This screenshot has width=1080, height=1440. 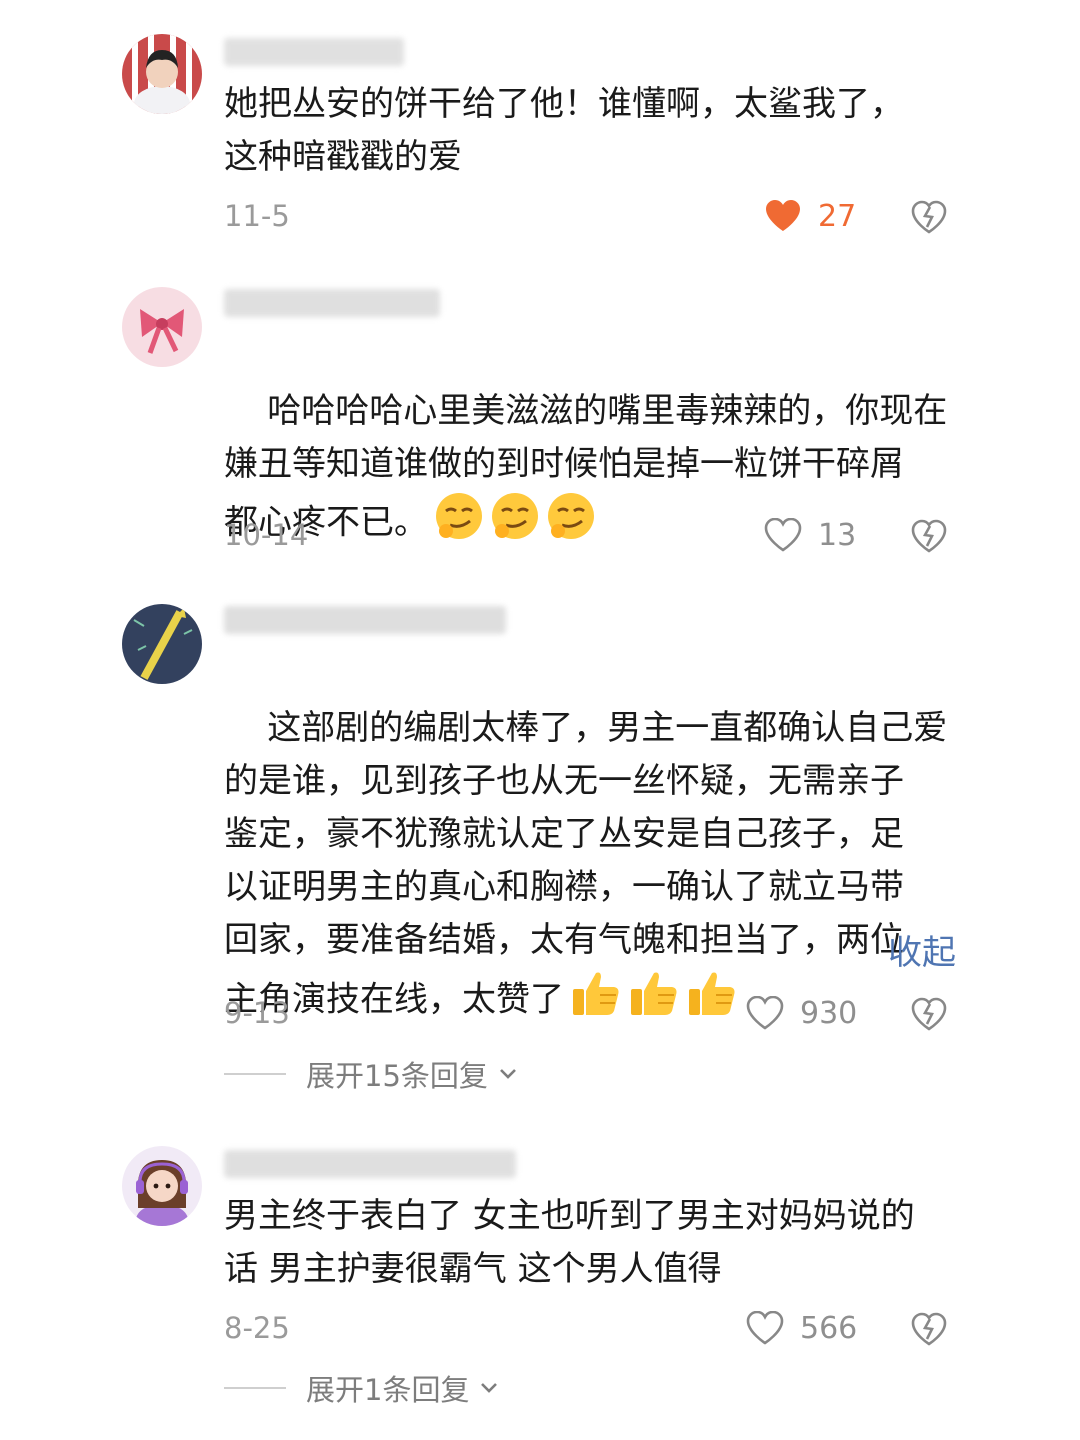 I want to click on like-count: 13, so click(x=837, y=535).